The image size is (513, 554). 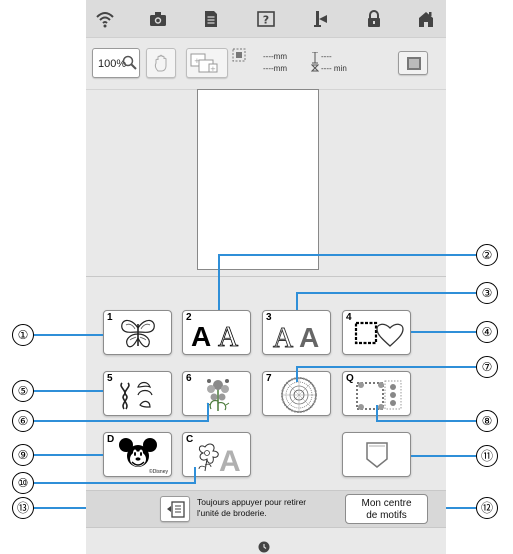 I want to click on couching-pattern-icon: A, so click(x=219, y=459).